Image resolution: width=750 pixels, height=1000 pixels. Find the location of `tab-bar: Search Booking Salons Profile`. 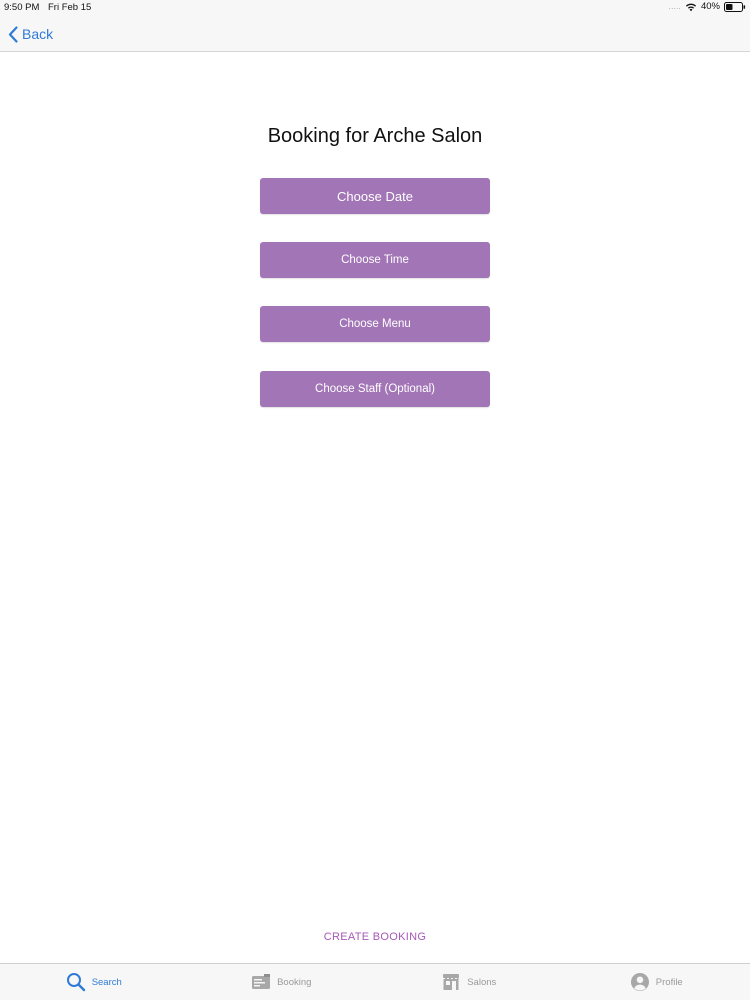

tab-bar: Search Booking Salons Profile is located at coordinates (375, 981).